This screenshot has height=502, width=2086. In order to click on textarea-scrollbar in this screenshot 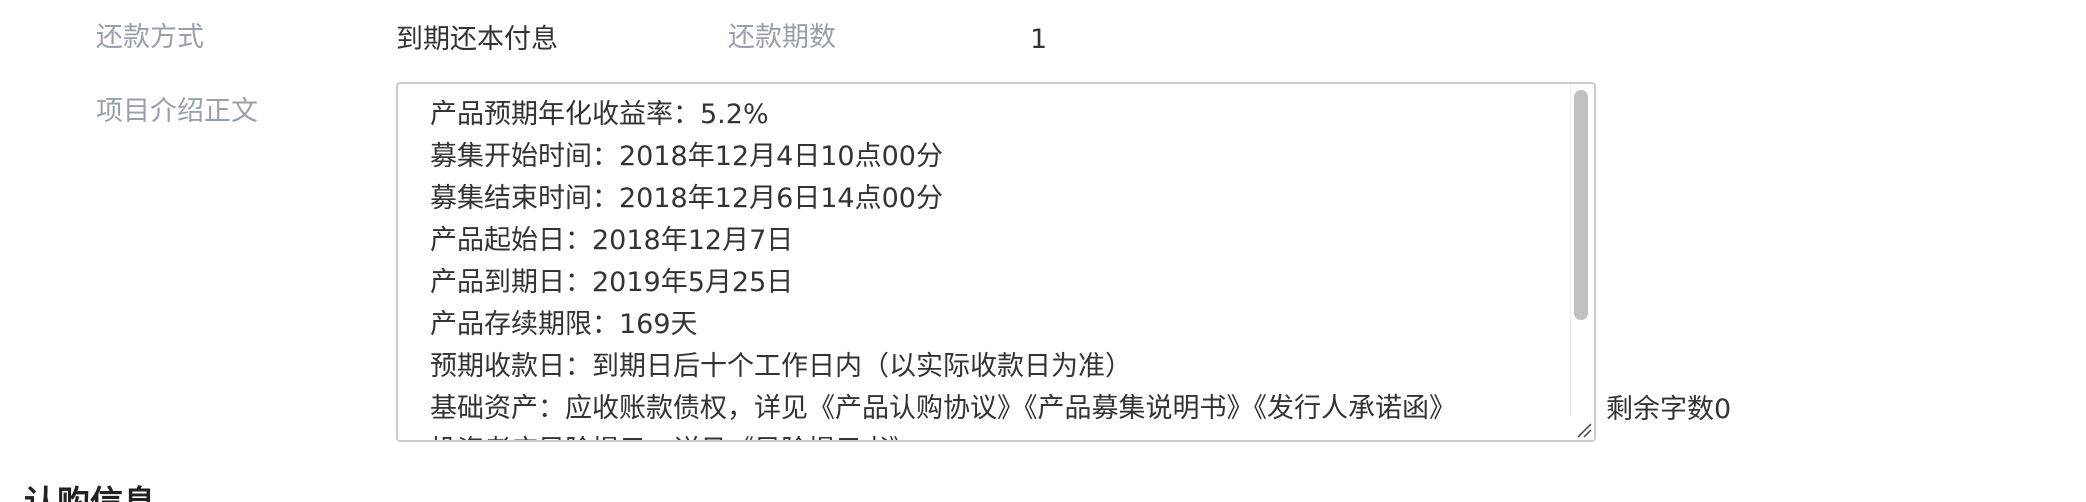, I will do `click(1582, 262)`.